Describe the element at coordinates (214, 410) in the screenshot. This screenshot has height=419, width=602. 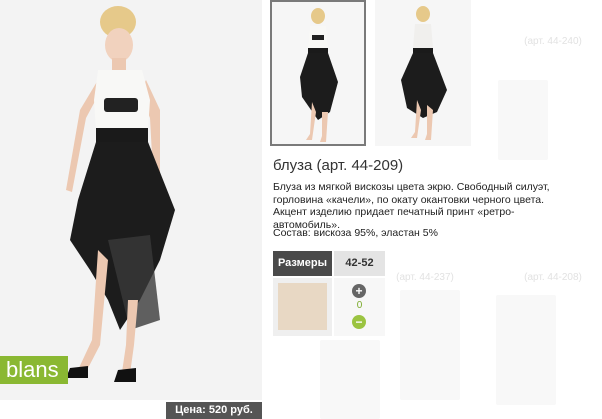
I see `price-tag: Цена: 520 руб.` at that location.